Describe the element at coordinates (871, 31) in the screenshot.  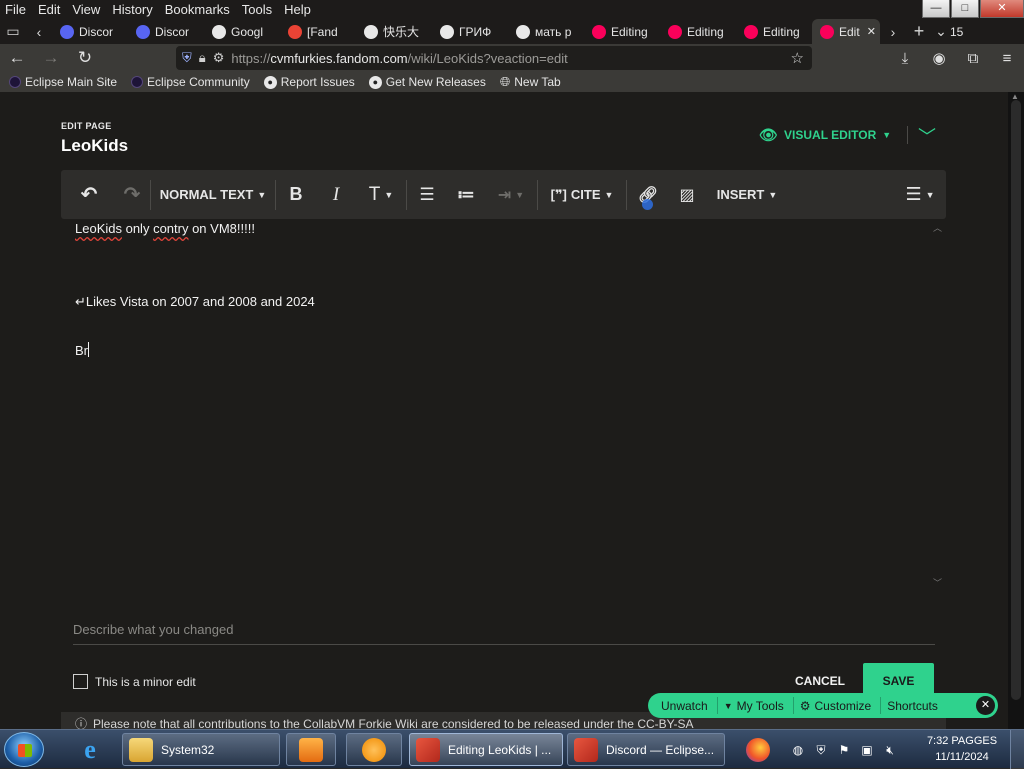
I see `close-tab-icon: ✕` at that location.